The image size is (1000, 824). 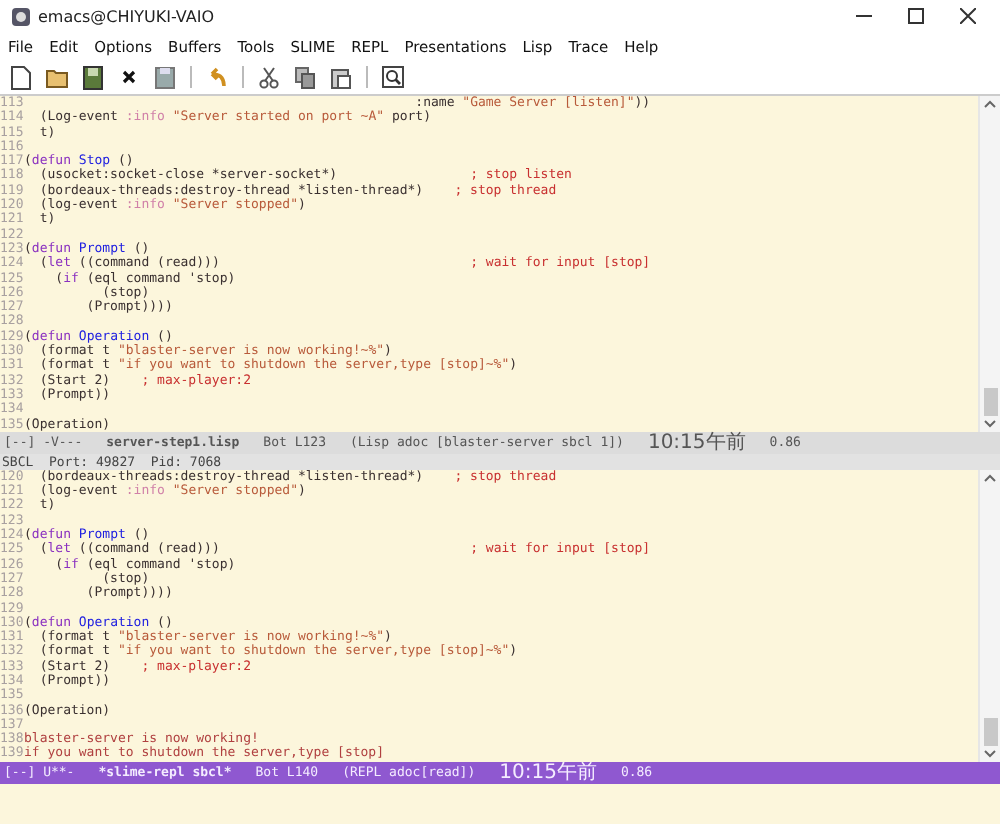 What do you see at coordinates (217, 77) in the screenshot?
I see `undo-arrow-icon` at bounding box center [217, 77].